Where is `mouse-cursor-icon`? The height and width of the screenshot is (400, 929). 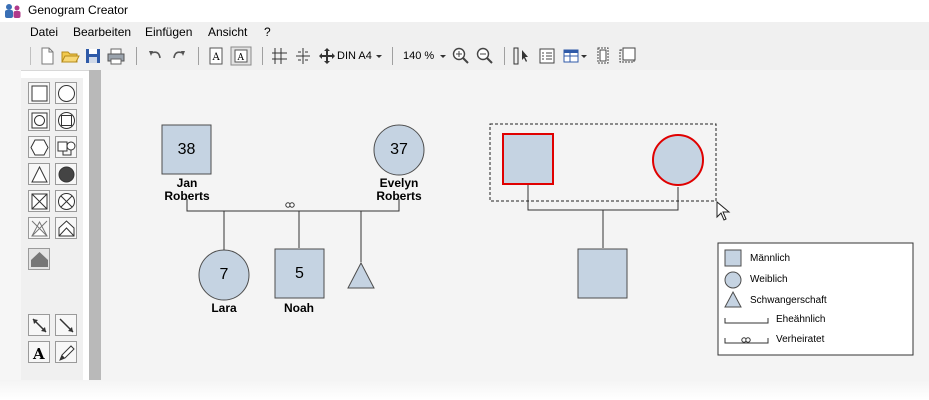
mouse-cursor-icon is located at coordinates (723, 210).